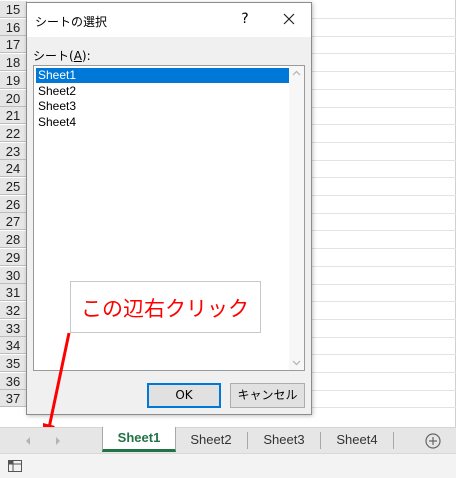 This screenshot has width=456, height=478. Describe the element at coordinates (357, 440) in the screenshot. I see `sheet-tab-sheet4: Sheet4` at that location.